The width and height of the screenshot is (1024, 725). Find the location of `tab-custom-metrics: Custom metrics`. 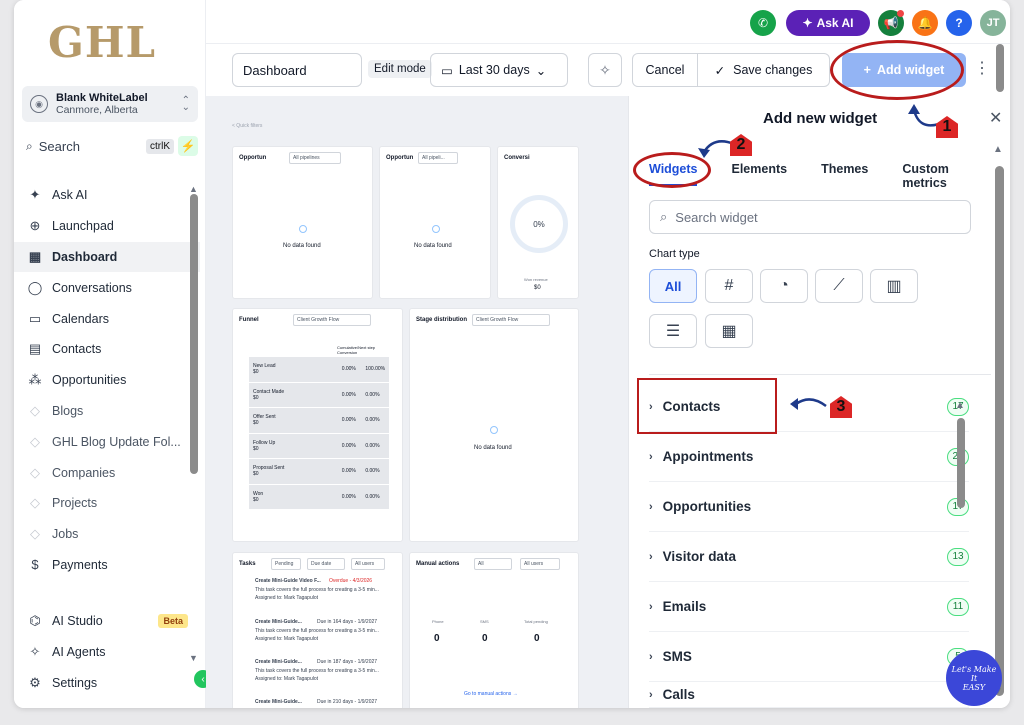

tab-custom-metrics: Custom metrics is located at coordinates (939, 176).